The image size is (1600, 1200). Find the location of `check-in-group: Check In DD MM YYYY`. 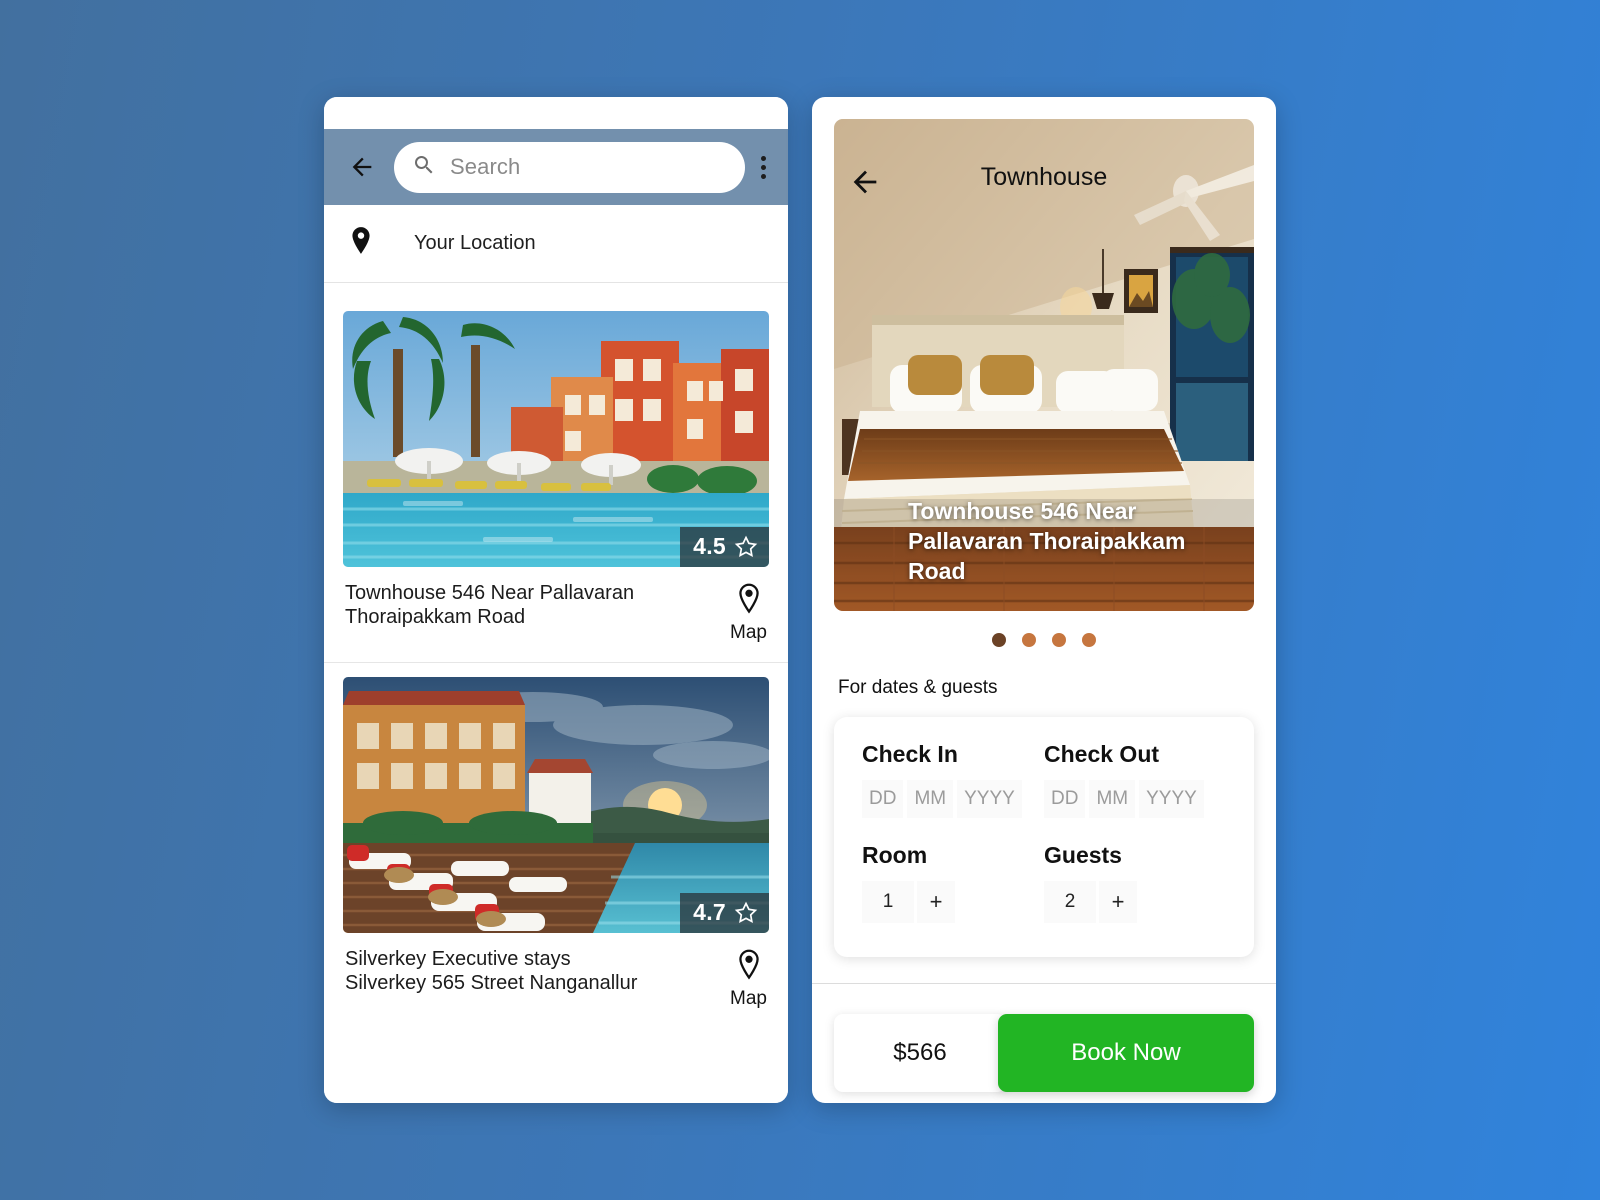

check-in-group: Check In DD MM YYYY is located at coordinates (953, 790).